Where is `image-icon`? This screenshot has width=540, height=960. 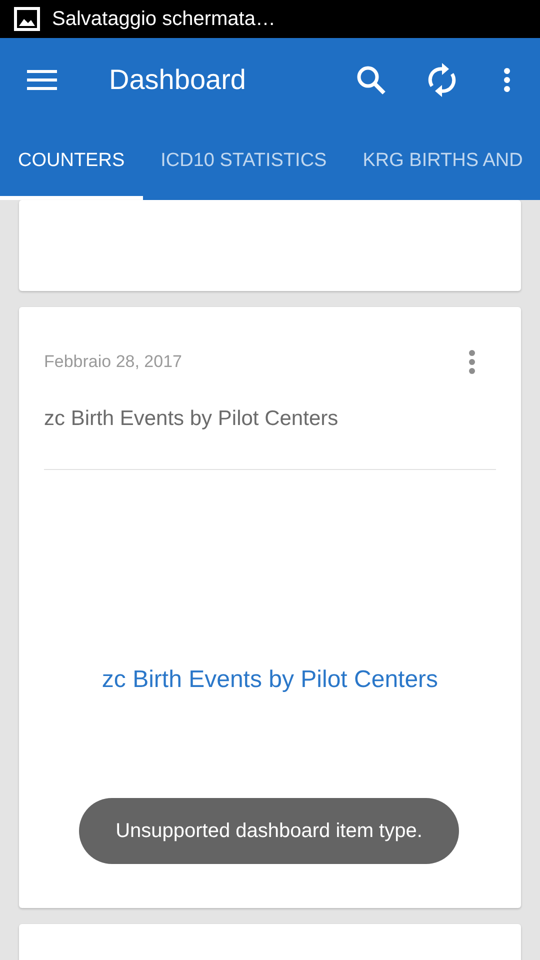
image-icon is located at coordinates (27, 19).